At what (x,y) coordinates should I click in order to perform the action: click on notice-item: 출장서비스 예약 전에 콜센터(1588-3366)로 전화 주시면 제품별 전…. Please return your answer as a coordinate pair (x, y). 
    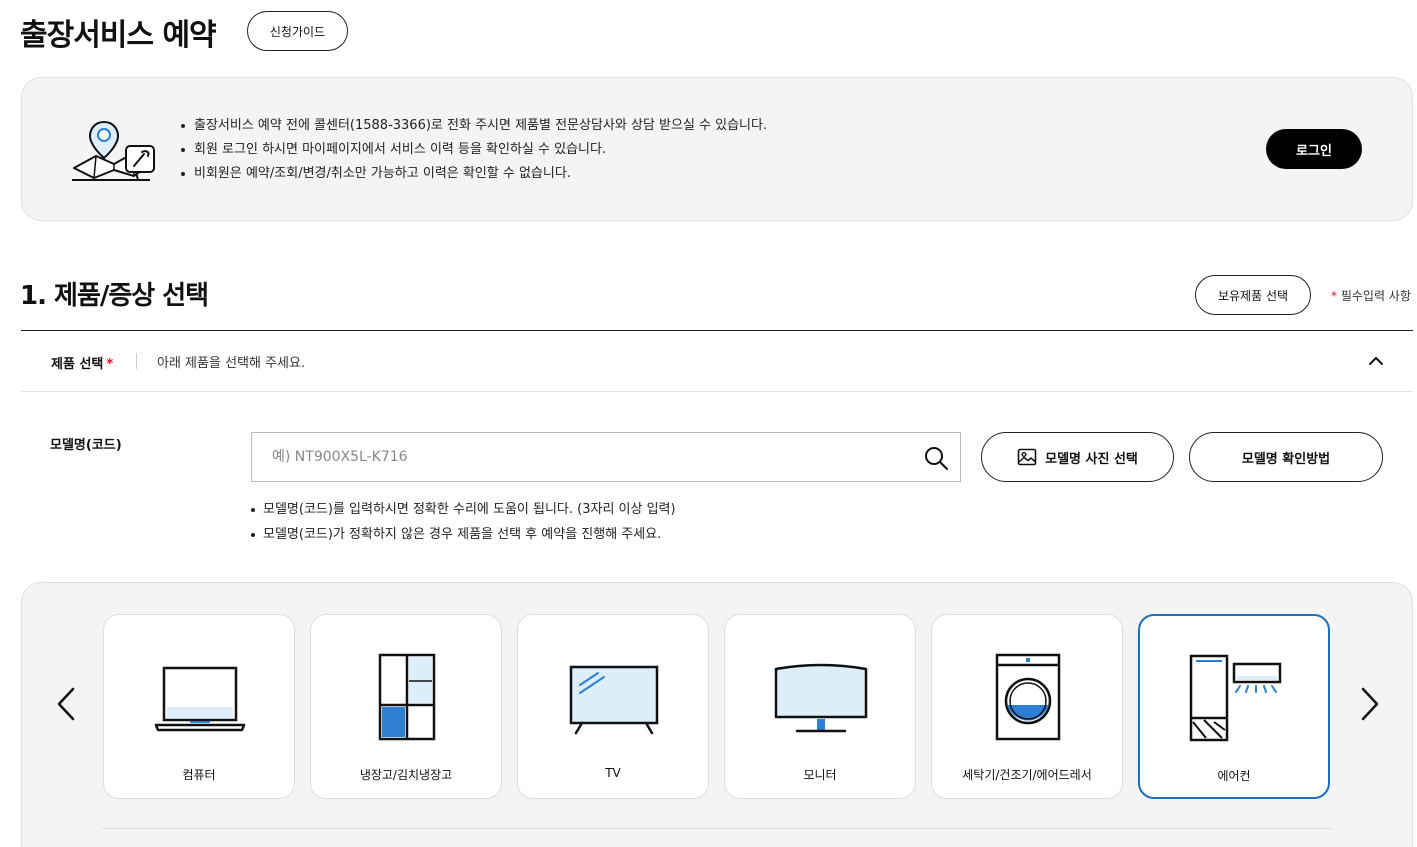
    Looking at the image, I should click on (473, 126).